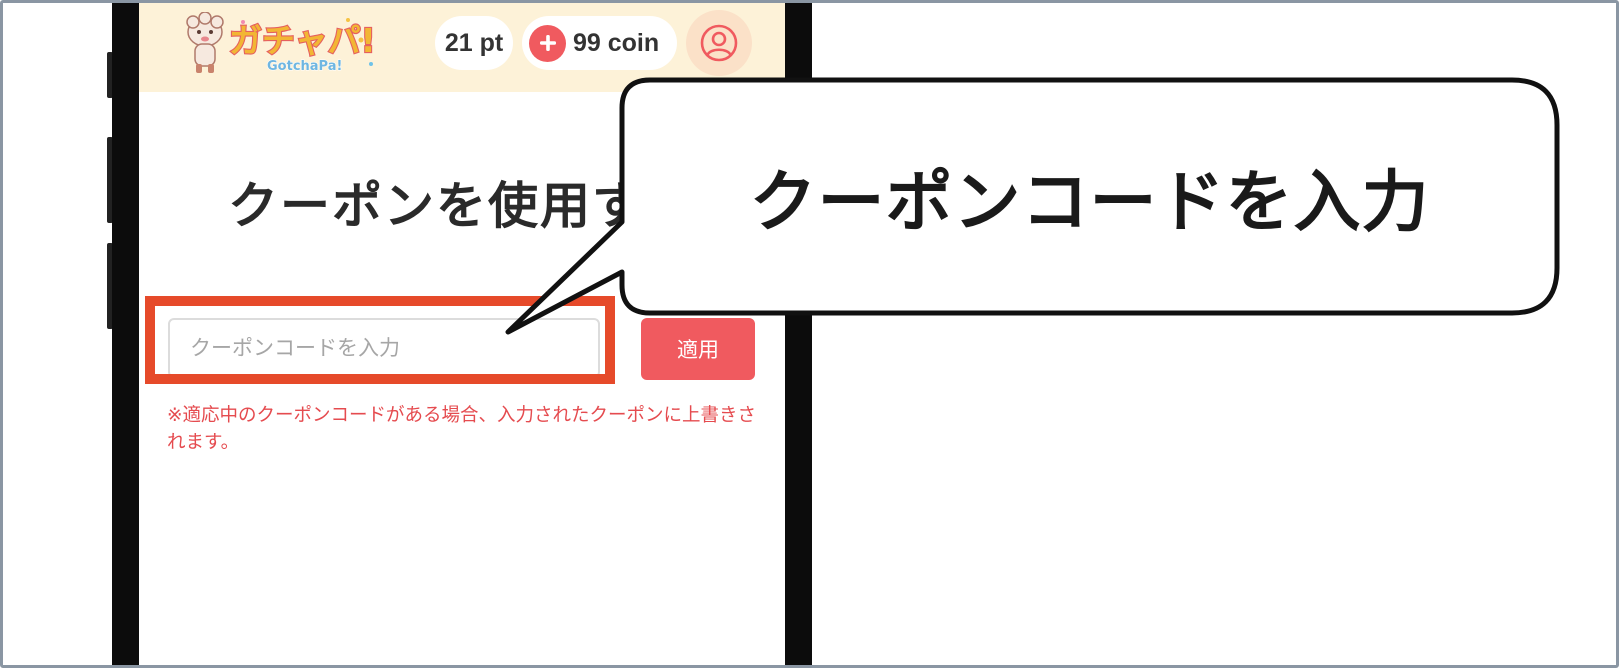 The width and height of the screenshot is (1619, 668). Describe the element at coordinates (547, 43) in the screenshot. I see `plus-icon` at that location.